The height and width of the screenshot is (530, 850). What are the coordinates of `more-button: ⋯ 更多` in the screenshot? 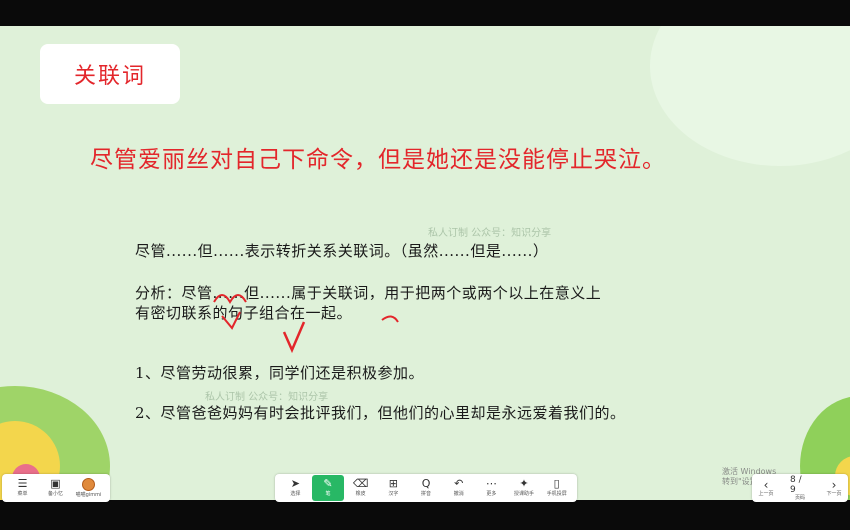 It's located at (491, 488).